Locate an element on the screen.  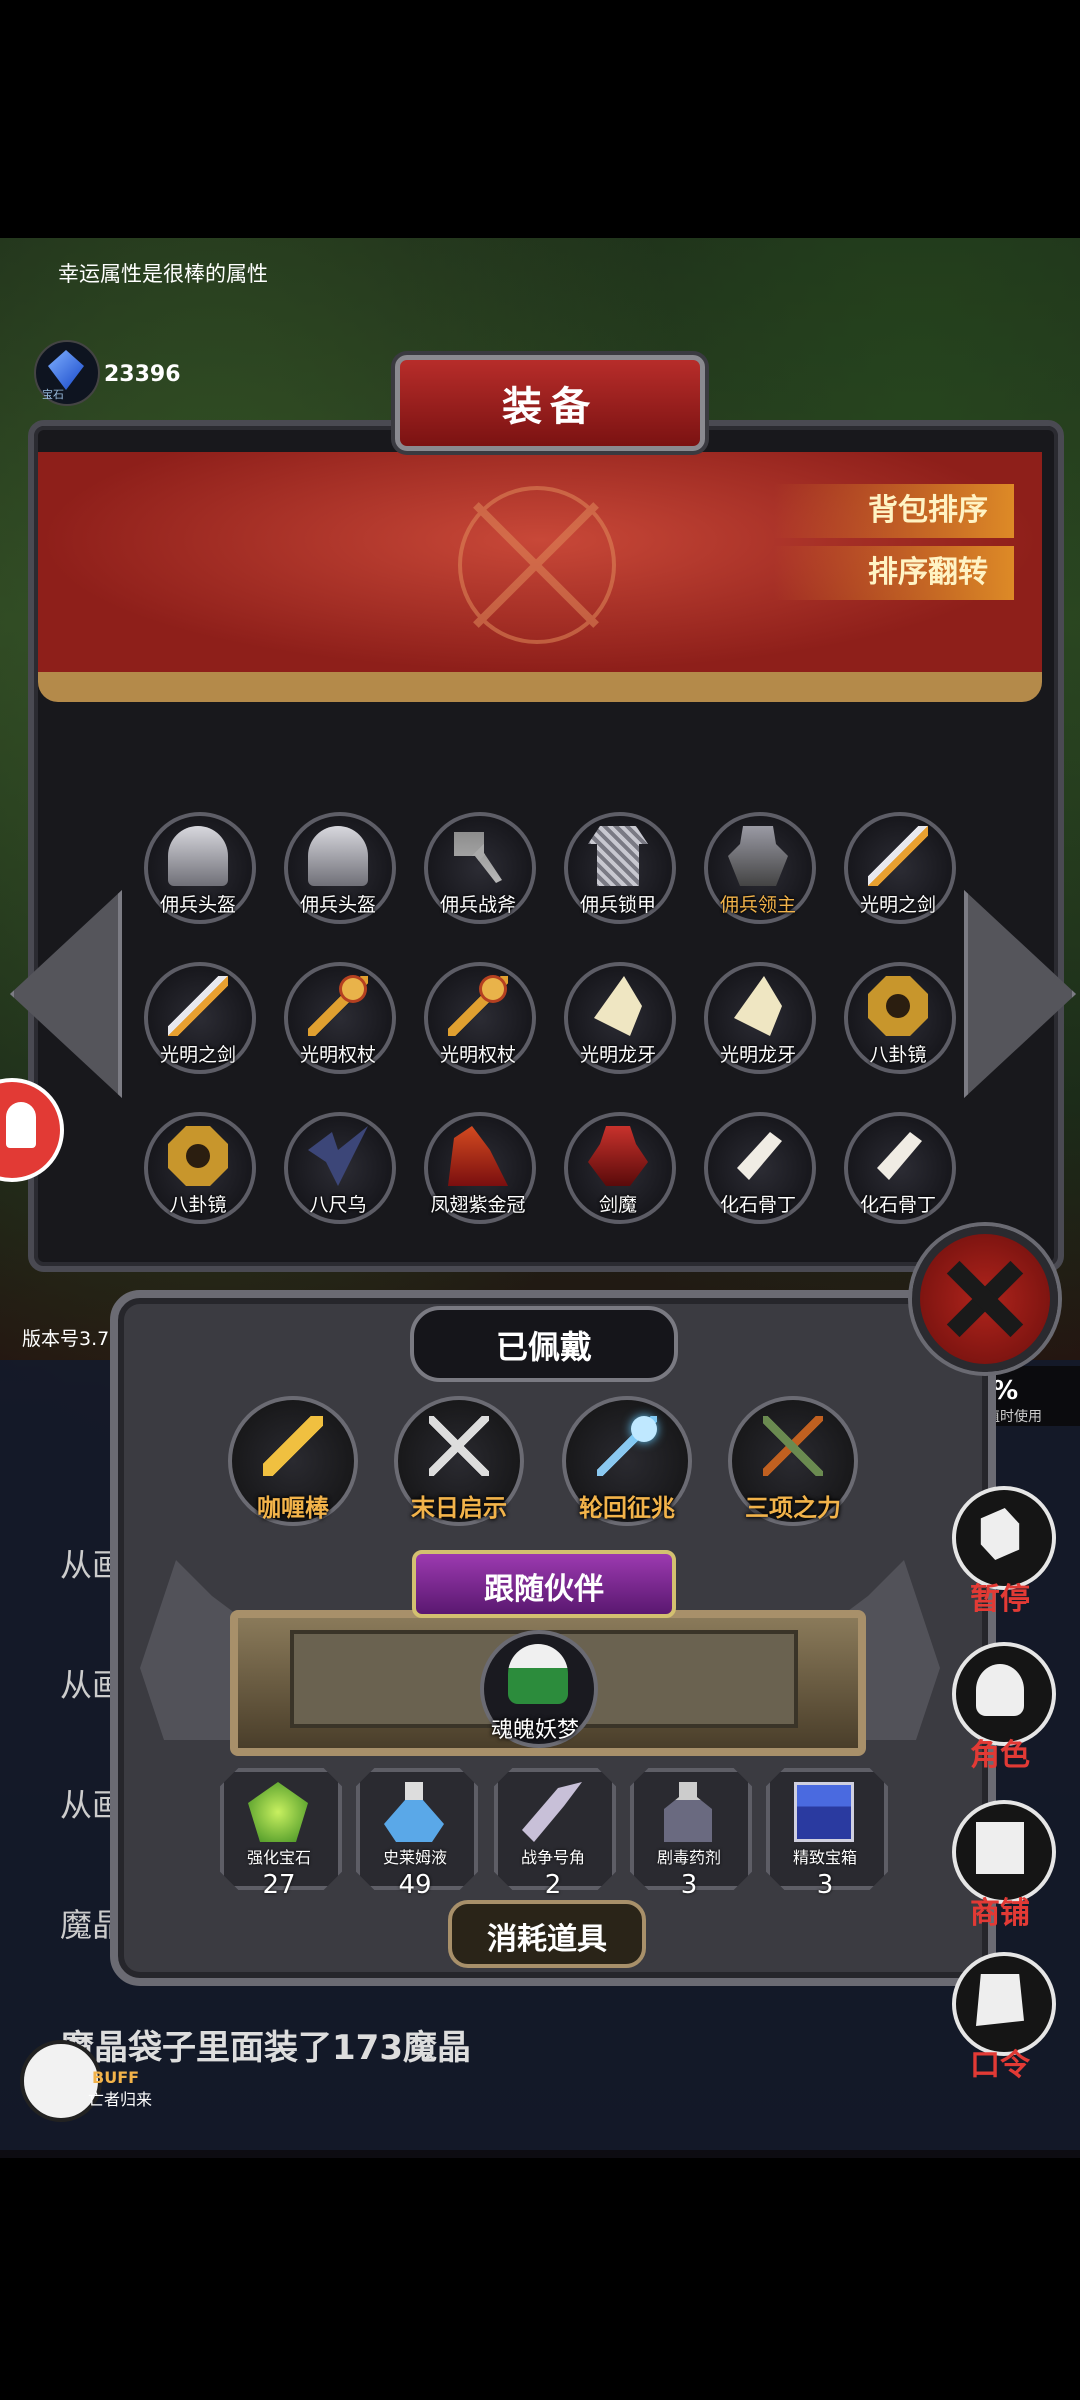
worn-slot: 轮回征兆 is located at coordinates (627, 1461).